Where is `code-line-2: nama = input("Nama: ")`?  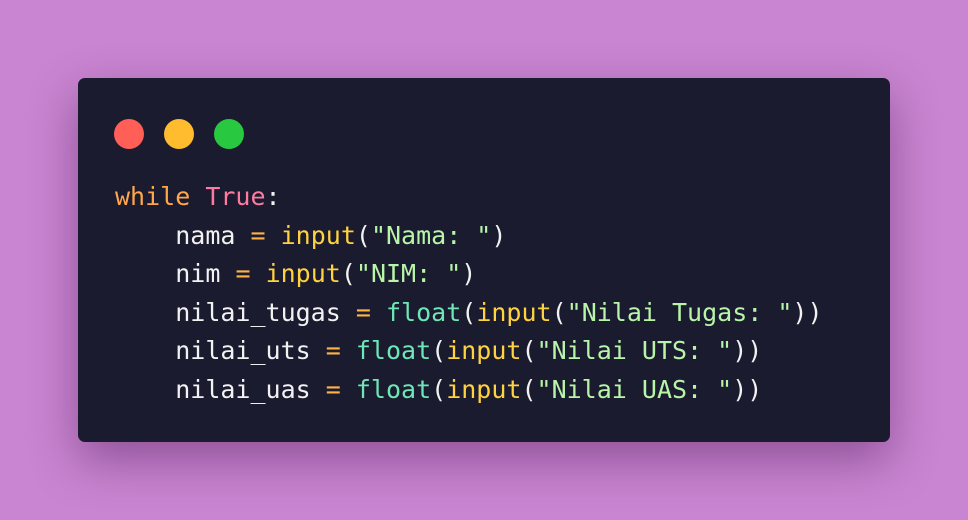
code-line-2: nama = input("Nama: ") is located at coordinates (469, 236).